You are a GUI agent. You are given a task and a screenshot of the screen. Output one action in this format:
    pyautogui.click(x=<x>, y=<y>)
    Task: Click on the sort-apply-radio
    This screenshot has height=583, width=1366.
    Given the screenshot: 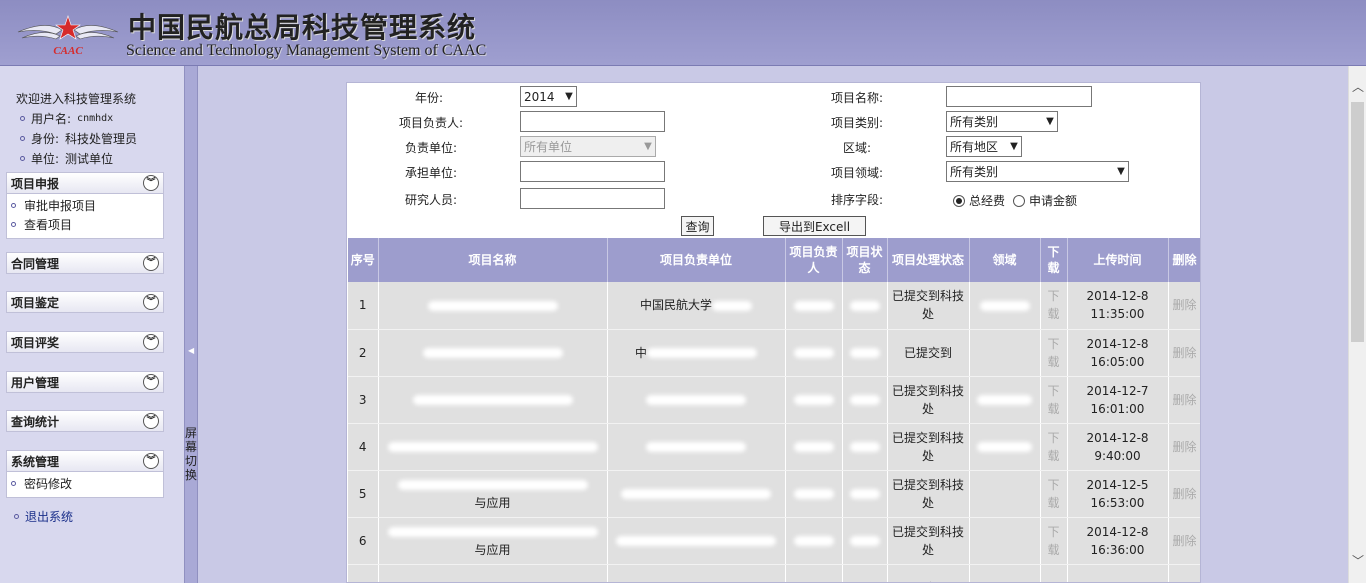 What is the action you would take?
    pyautogui.click(x=1019, y=200)
    